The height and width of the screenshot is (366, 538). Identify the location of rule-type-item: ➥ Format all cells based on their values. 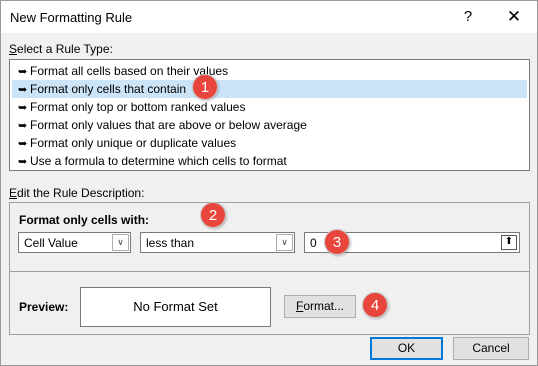
(269, 71).